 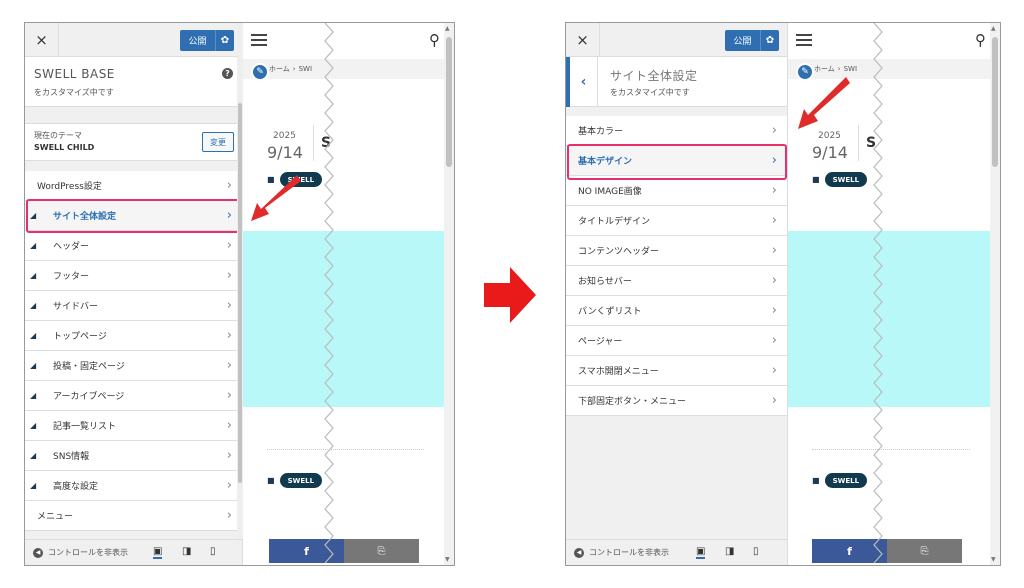 I want to click on section-item: 下部固定ボタン・メニュー ›, so click(x=676, y=401).